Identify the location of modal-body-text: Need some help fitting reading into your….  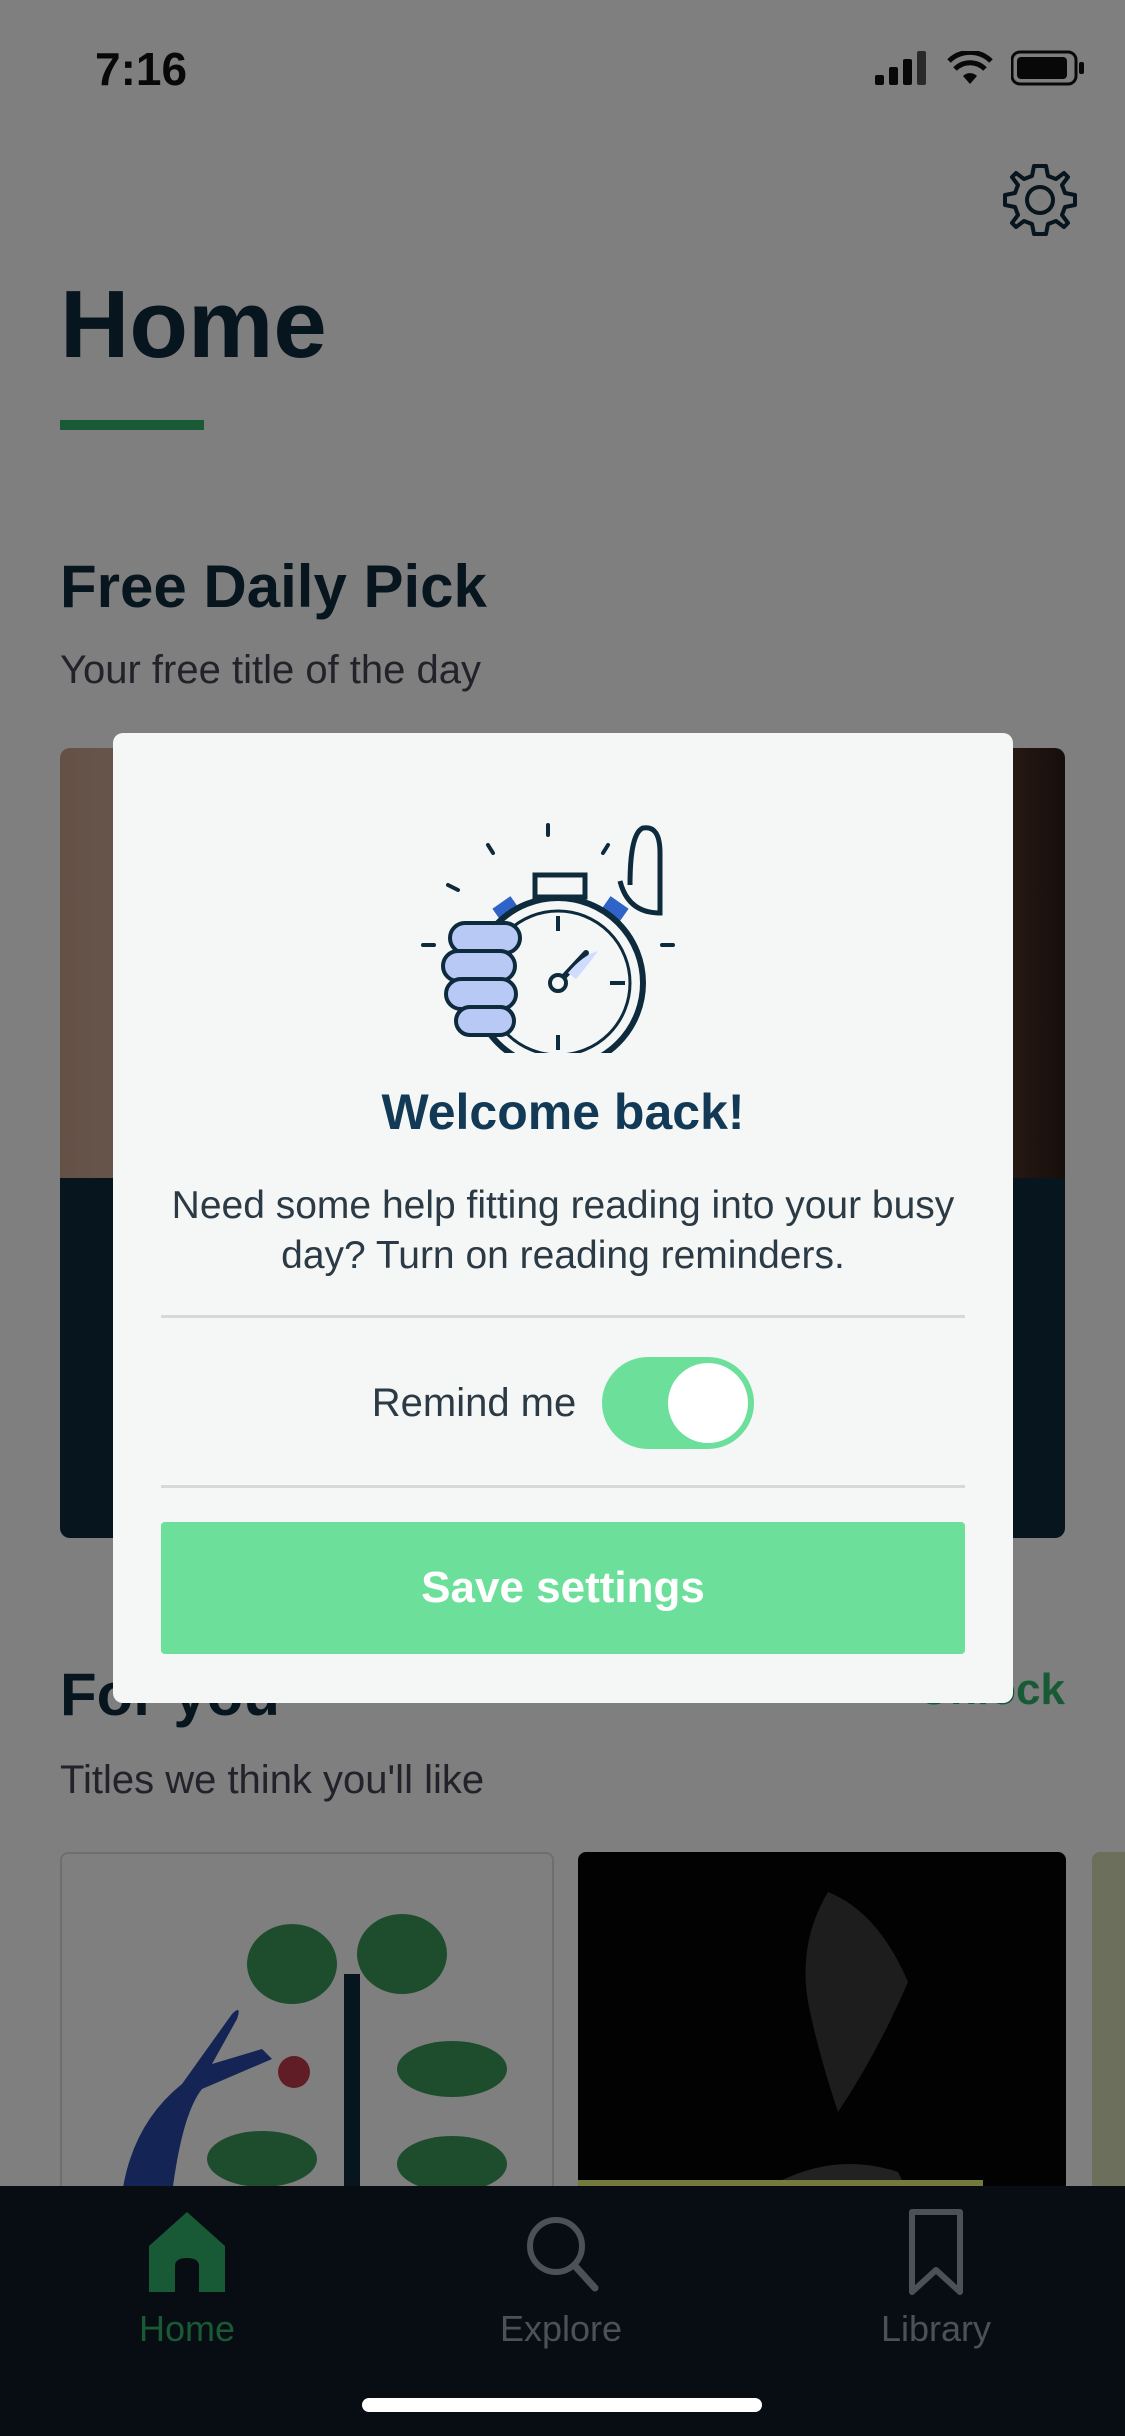
(563, 1230).